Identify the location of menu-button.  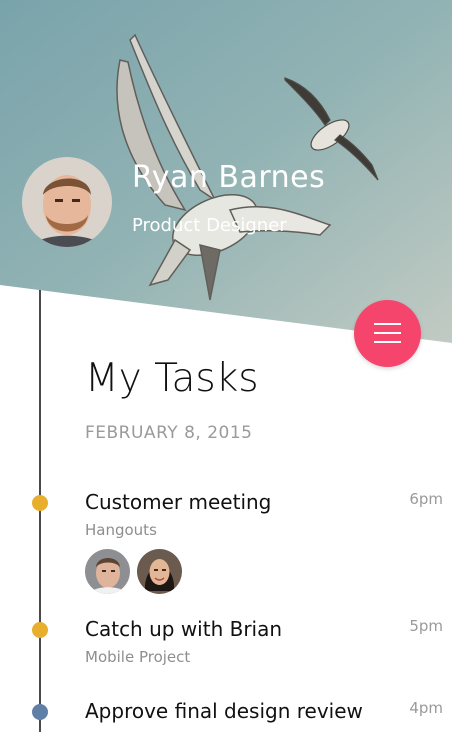
(387, 333).